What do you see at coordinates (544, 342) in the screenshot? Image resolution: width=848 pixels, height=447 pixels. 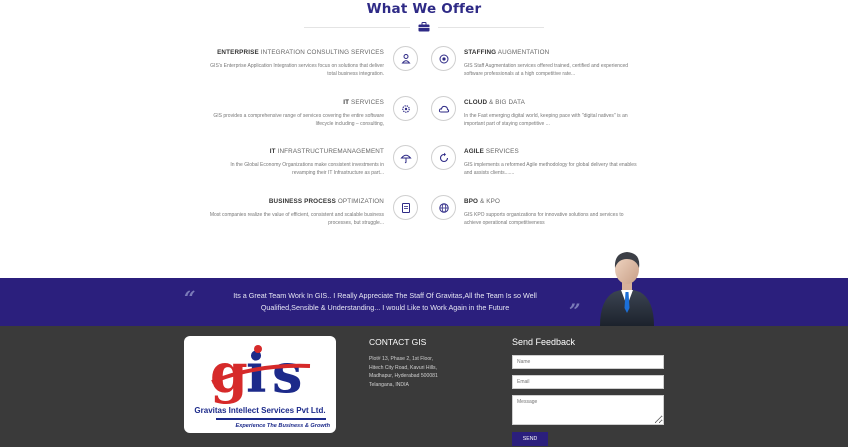 I see `feedback-title: Send Feedback` at bounding box center [544, 342].